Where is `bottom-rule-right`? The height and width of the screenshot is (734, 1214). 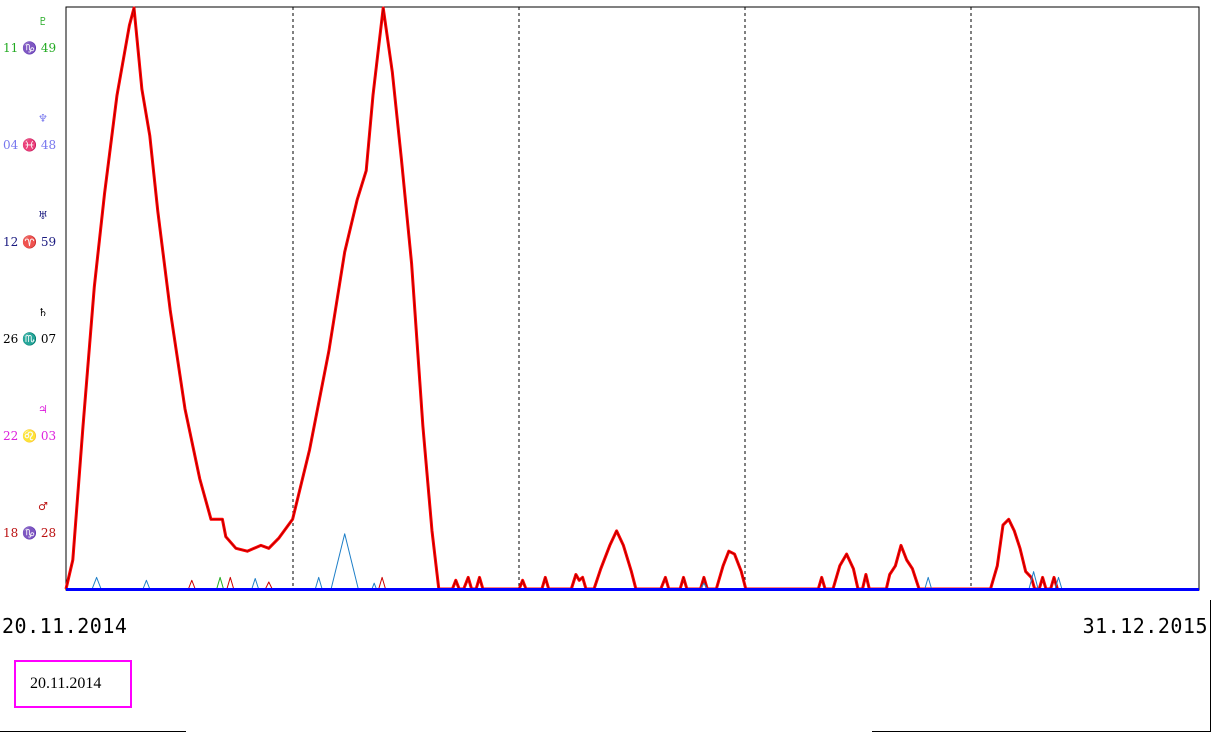 bottom-rule-right is located at coordinates (1041, 731).